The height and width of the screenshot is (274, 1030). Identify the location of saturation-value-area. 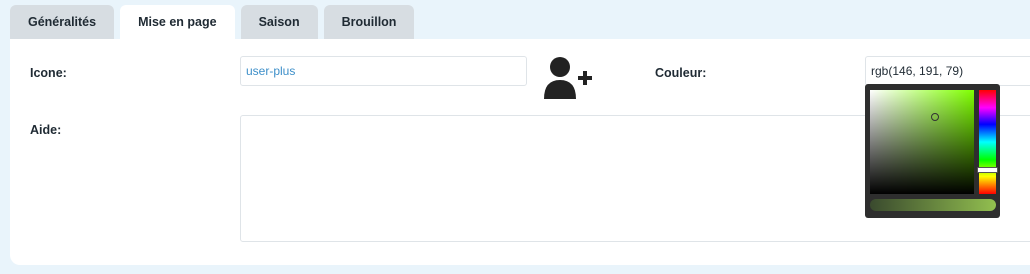
(922, 142).